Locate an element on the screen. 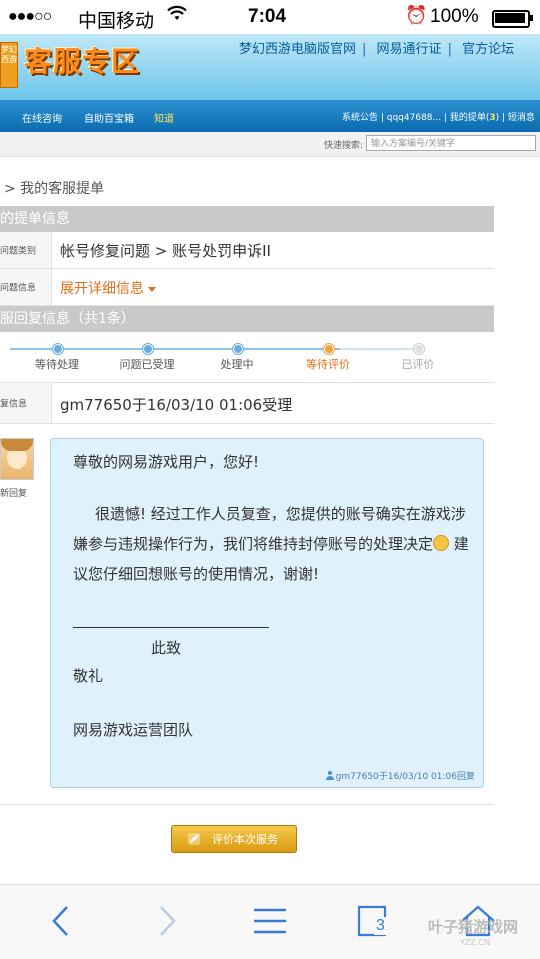 The image size is (540, 959). watermark-url: YZZ.CN is located at coordinates (475, 942).